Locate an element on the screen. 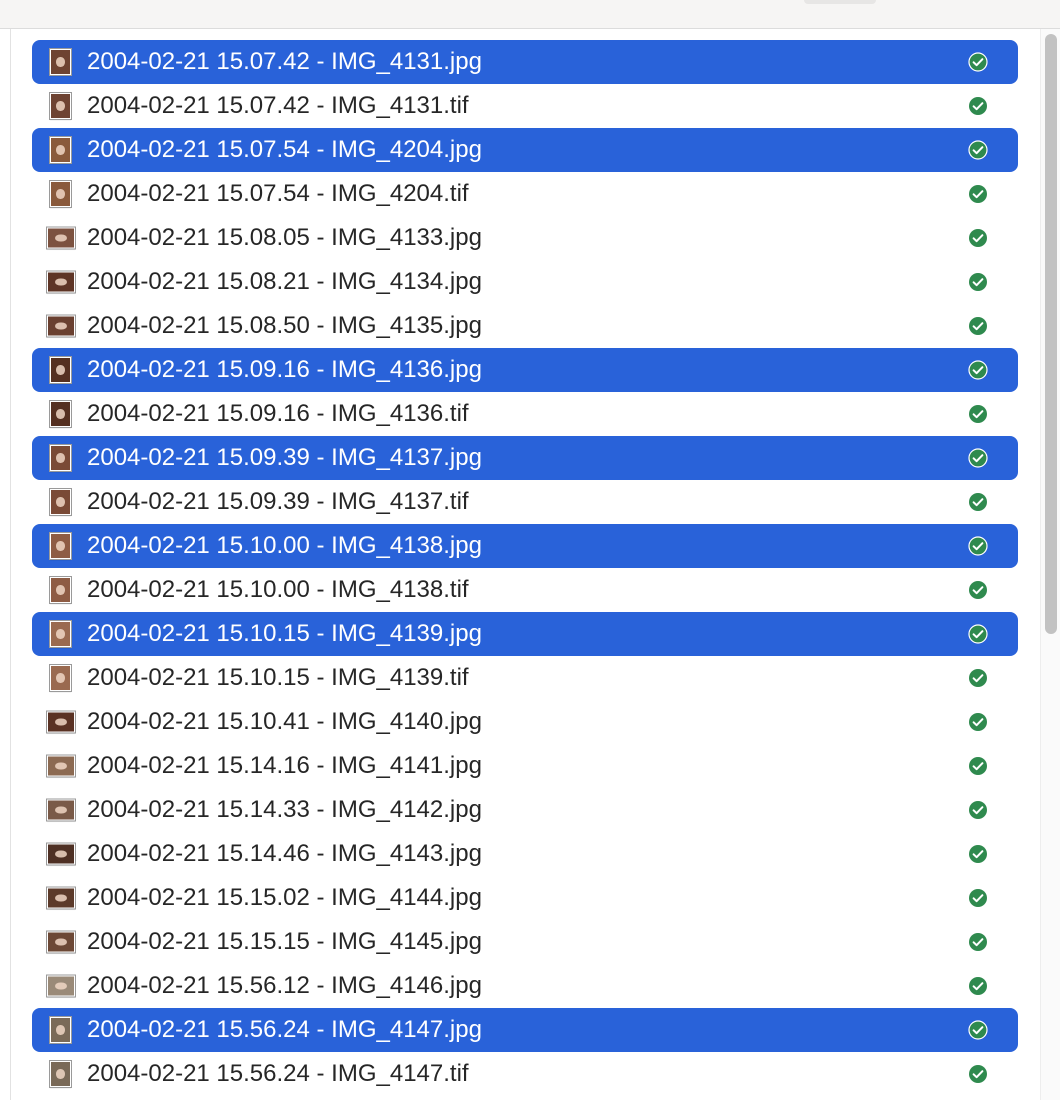 The image size is (1060, 1100). file-name: 2004-02-21 15.07.42 - IMG_4131.tif is located at coordinates (278, 105).